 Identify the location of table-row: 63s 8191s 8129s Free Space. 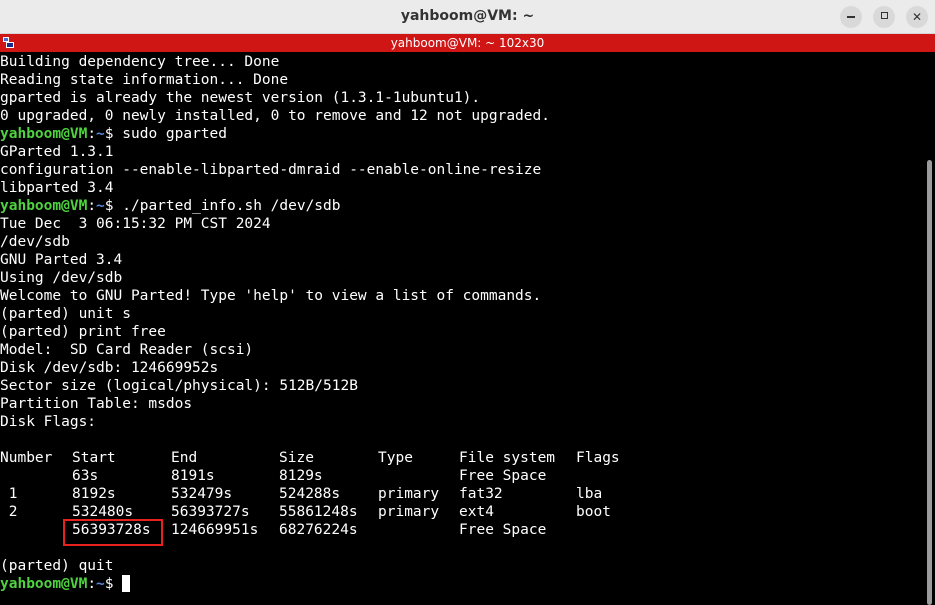
(462, 476).